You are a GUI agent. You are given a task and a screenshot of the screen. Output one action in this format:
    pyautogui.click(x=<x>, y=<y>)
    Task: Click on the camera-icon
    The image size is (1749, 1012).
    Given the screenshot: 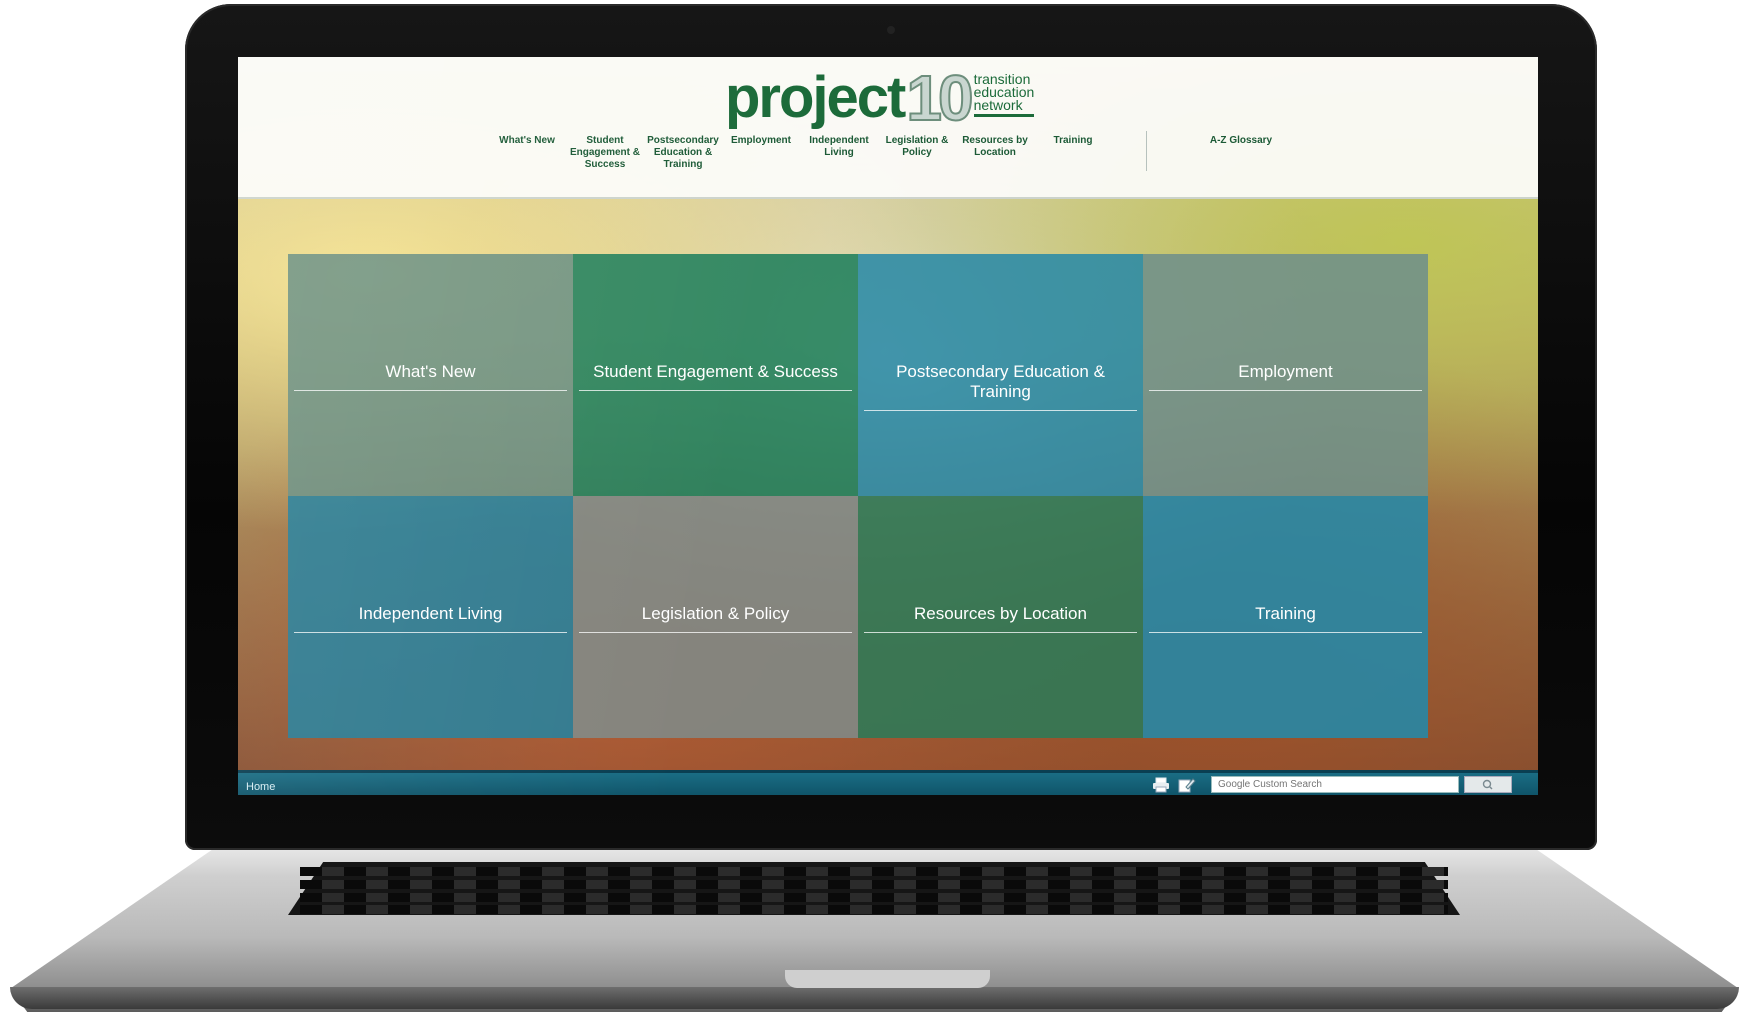 What is the action you would take?
    pyautogui.click(x=891, y=30)
    